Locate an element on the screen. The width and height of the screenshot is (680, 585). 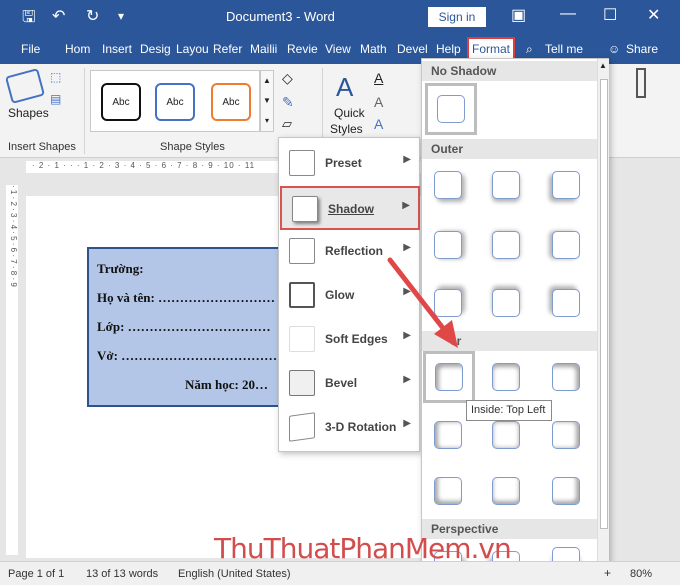
menu-item-shadow: Shadow ▶ is located at coordinates (350, 208).